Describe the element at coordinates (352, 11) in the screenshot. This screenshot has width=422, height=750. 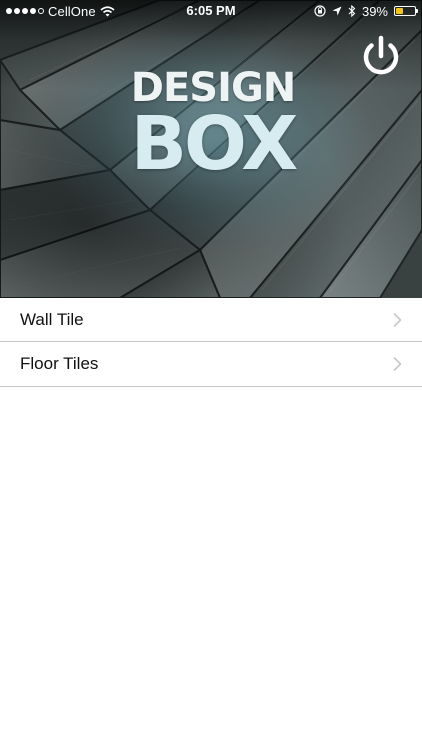
I see `bluetooth-icon` at that location.